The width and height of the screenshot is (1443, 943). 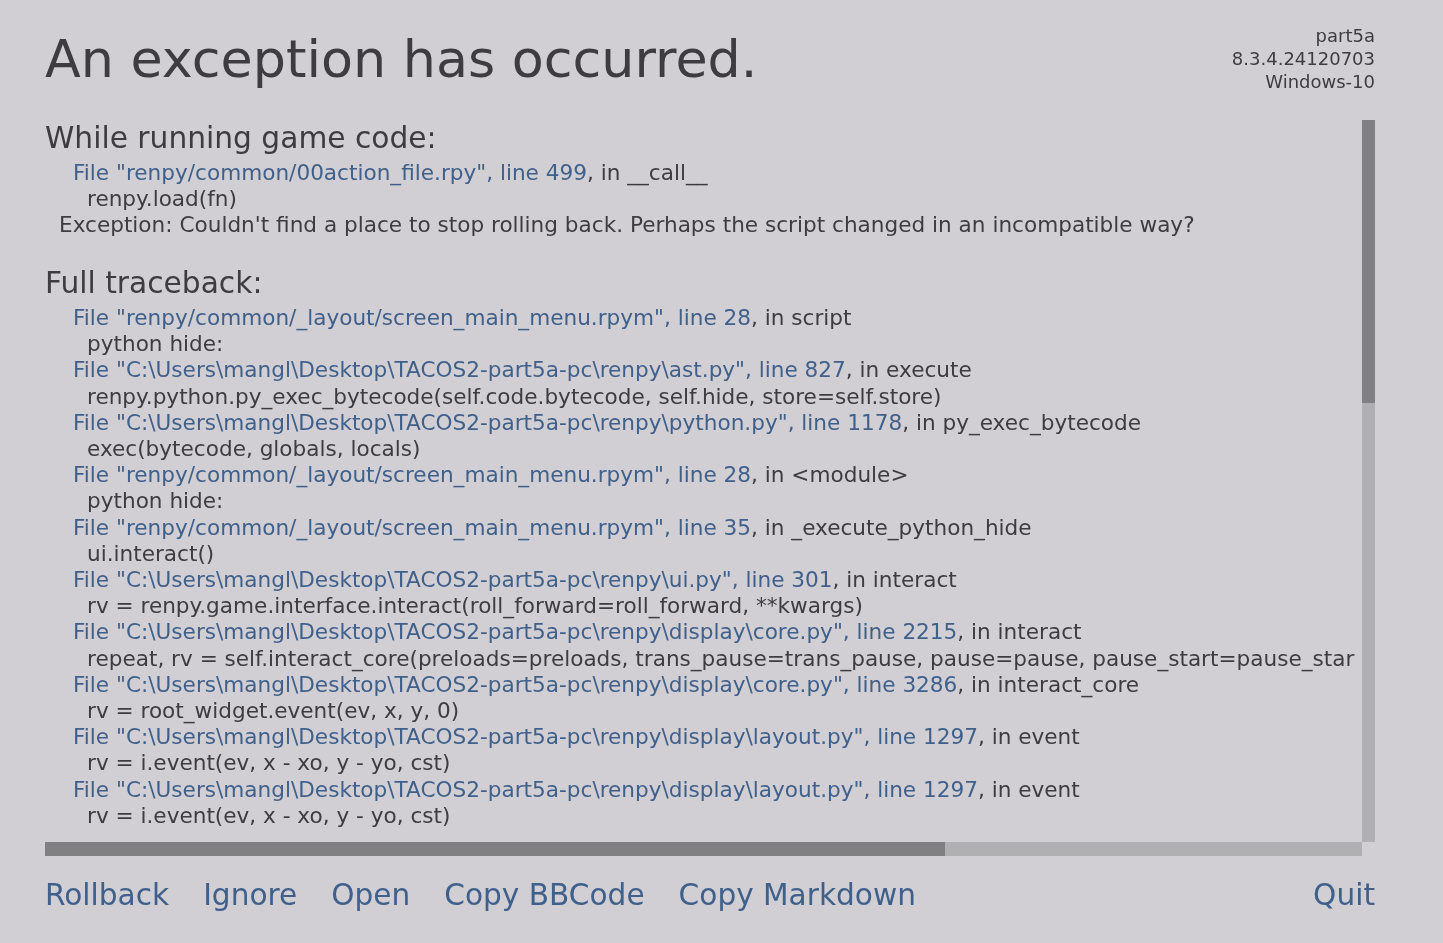 I want to click on action-button: Rollback, so click(x=107, y=895).